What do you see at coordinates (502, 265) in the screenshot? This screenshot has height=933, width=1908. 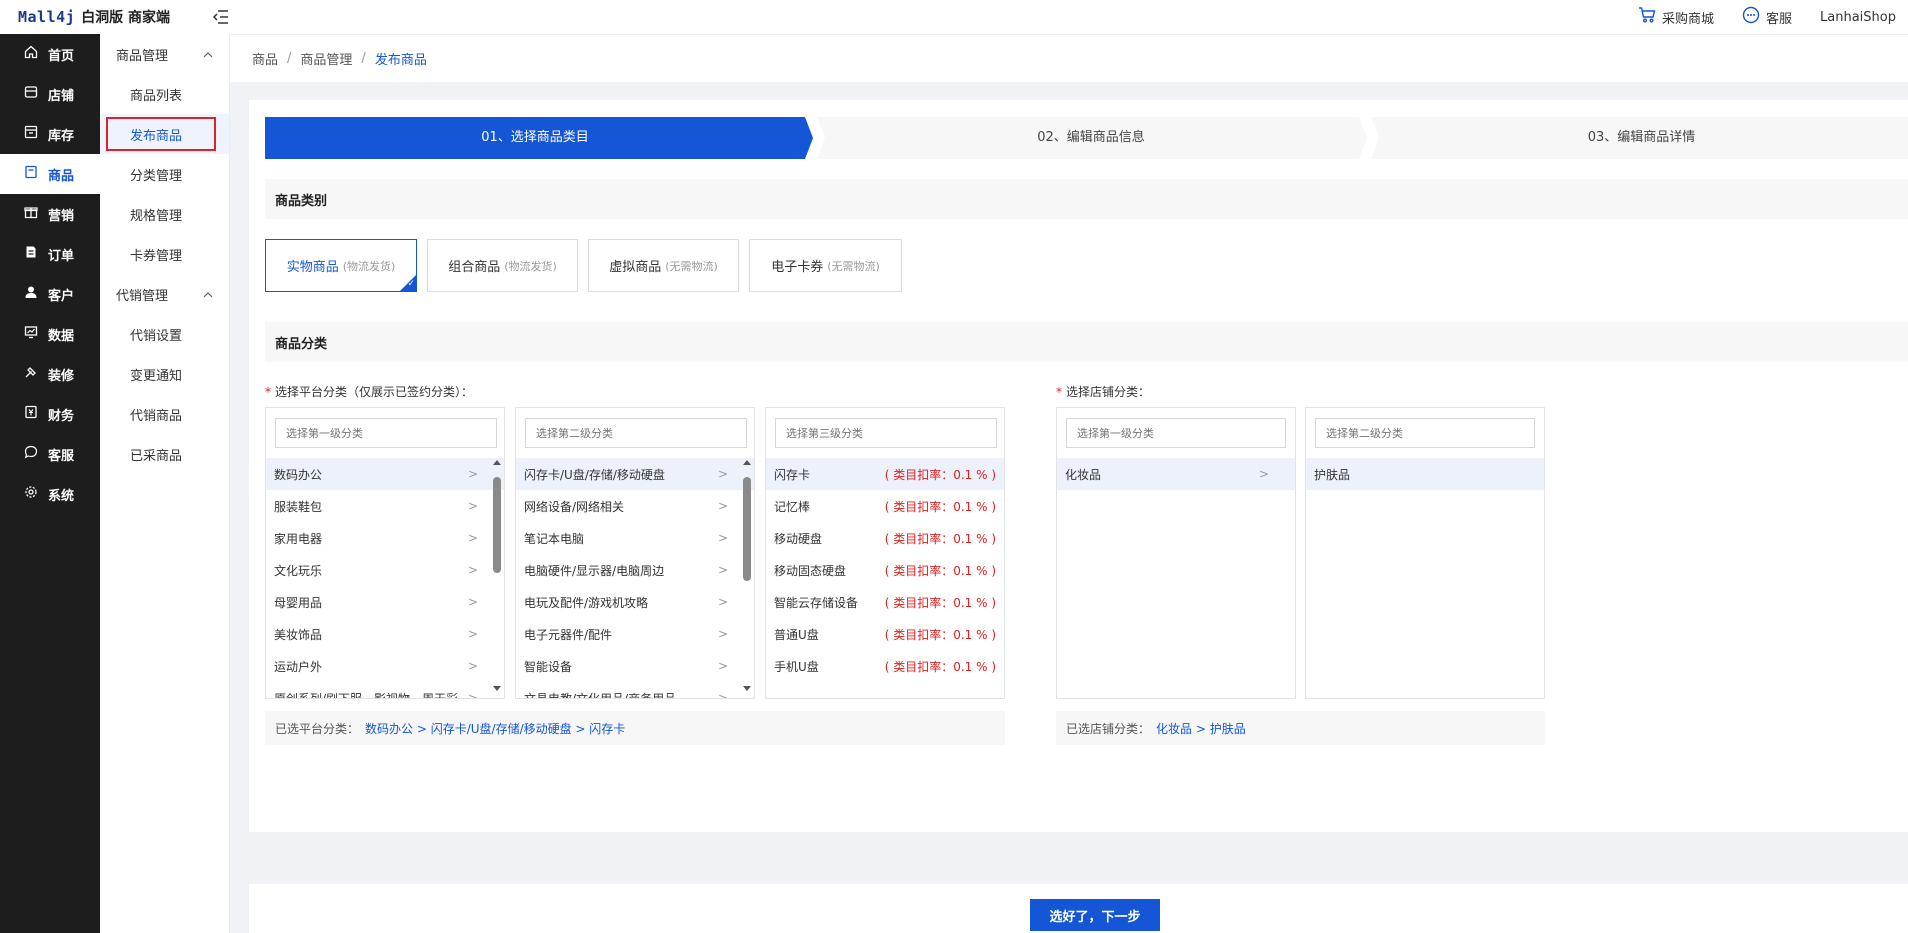 I see `product-type-bundle: 组合商品 (物流发货)` at bounding box center [502, 265].